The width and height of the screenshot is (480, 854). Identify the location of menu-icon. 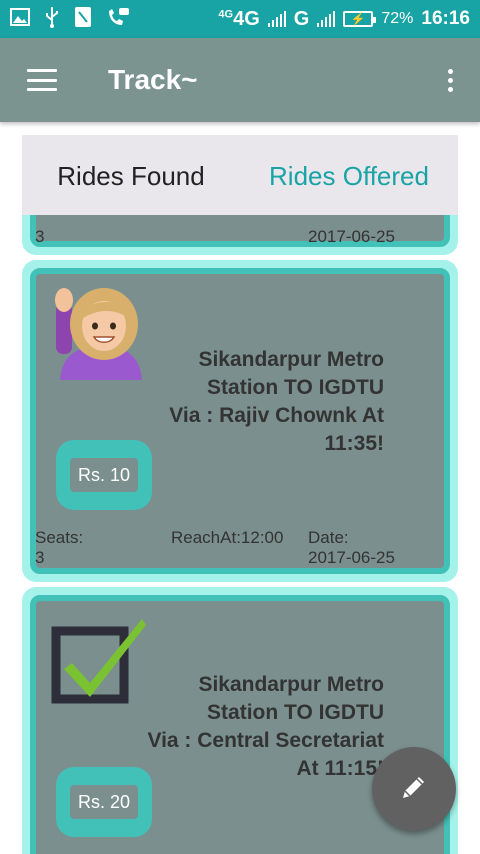
(42, 80).